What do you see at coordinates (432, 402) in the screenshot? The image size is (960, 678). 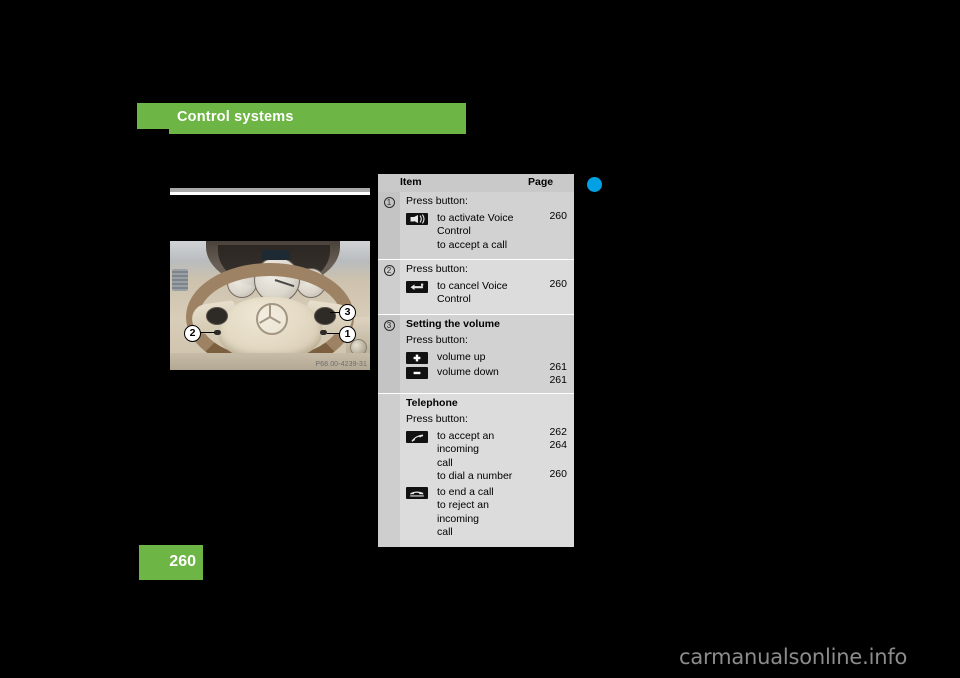 I see `row-heading: Telephone` at bounding box center [432, 402].